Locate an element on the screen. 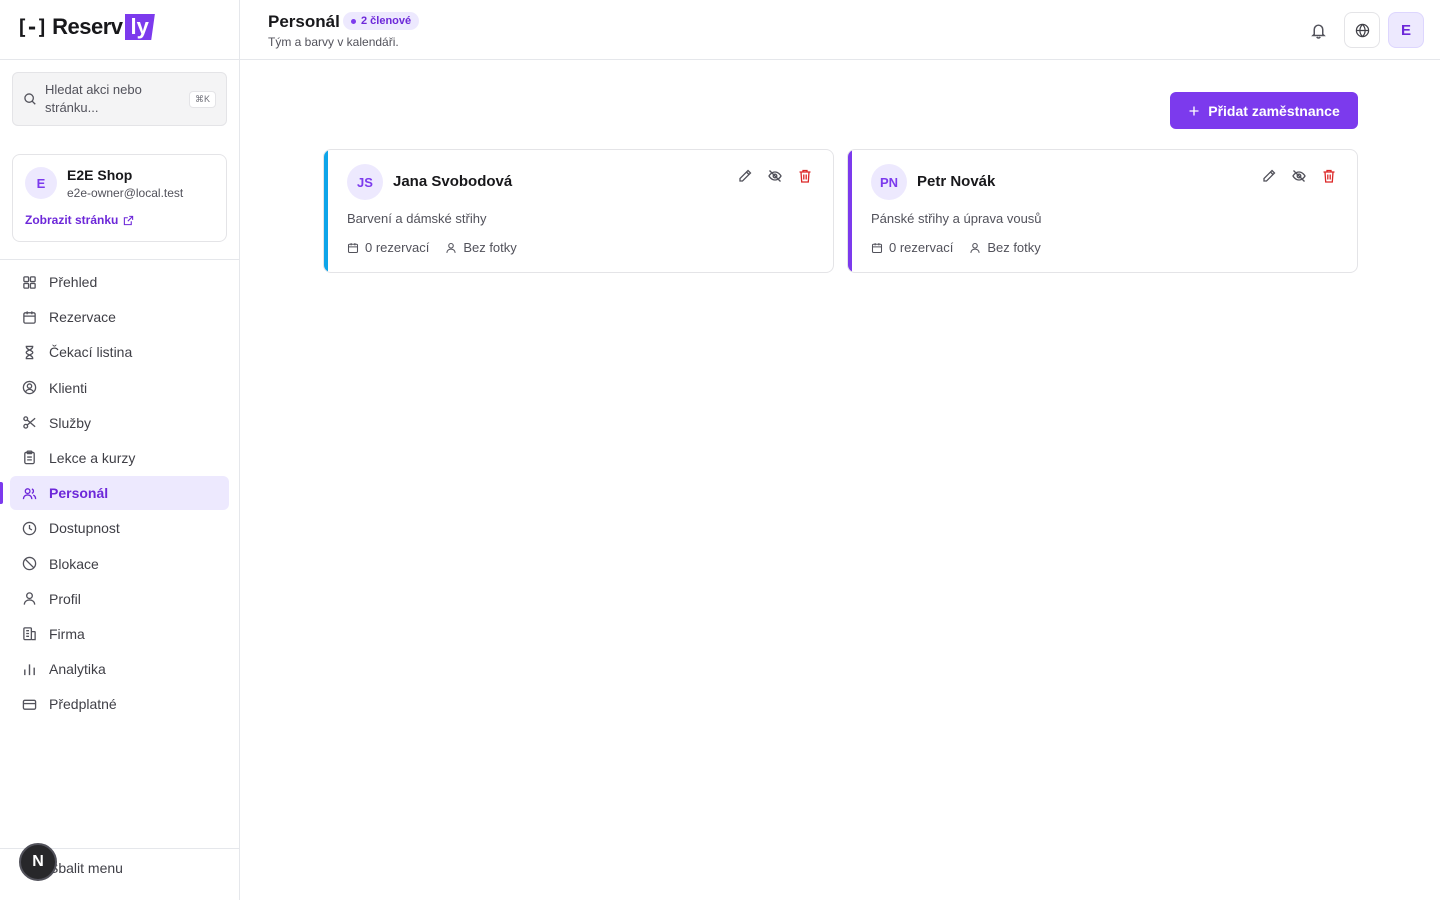  sidebar-item-label: Profil is located at coordinates (65, 598).